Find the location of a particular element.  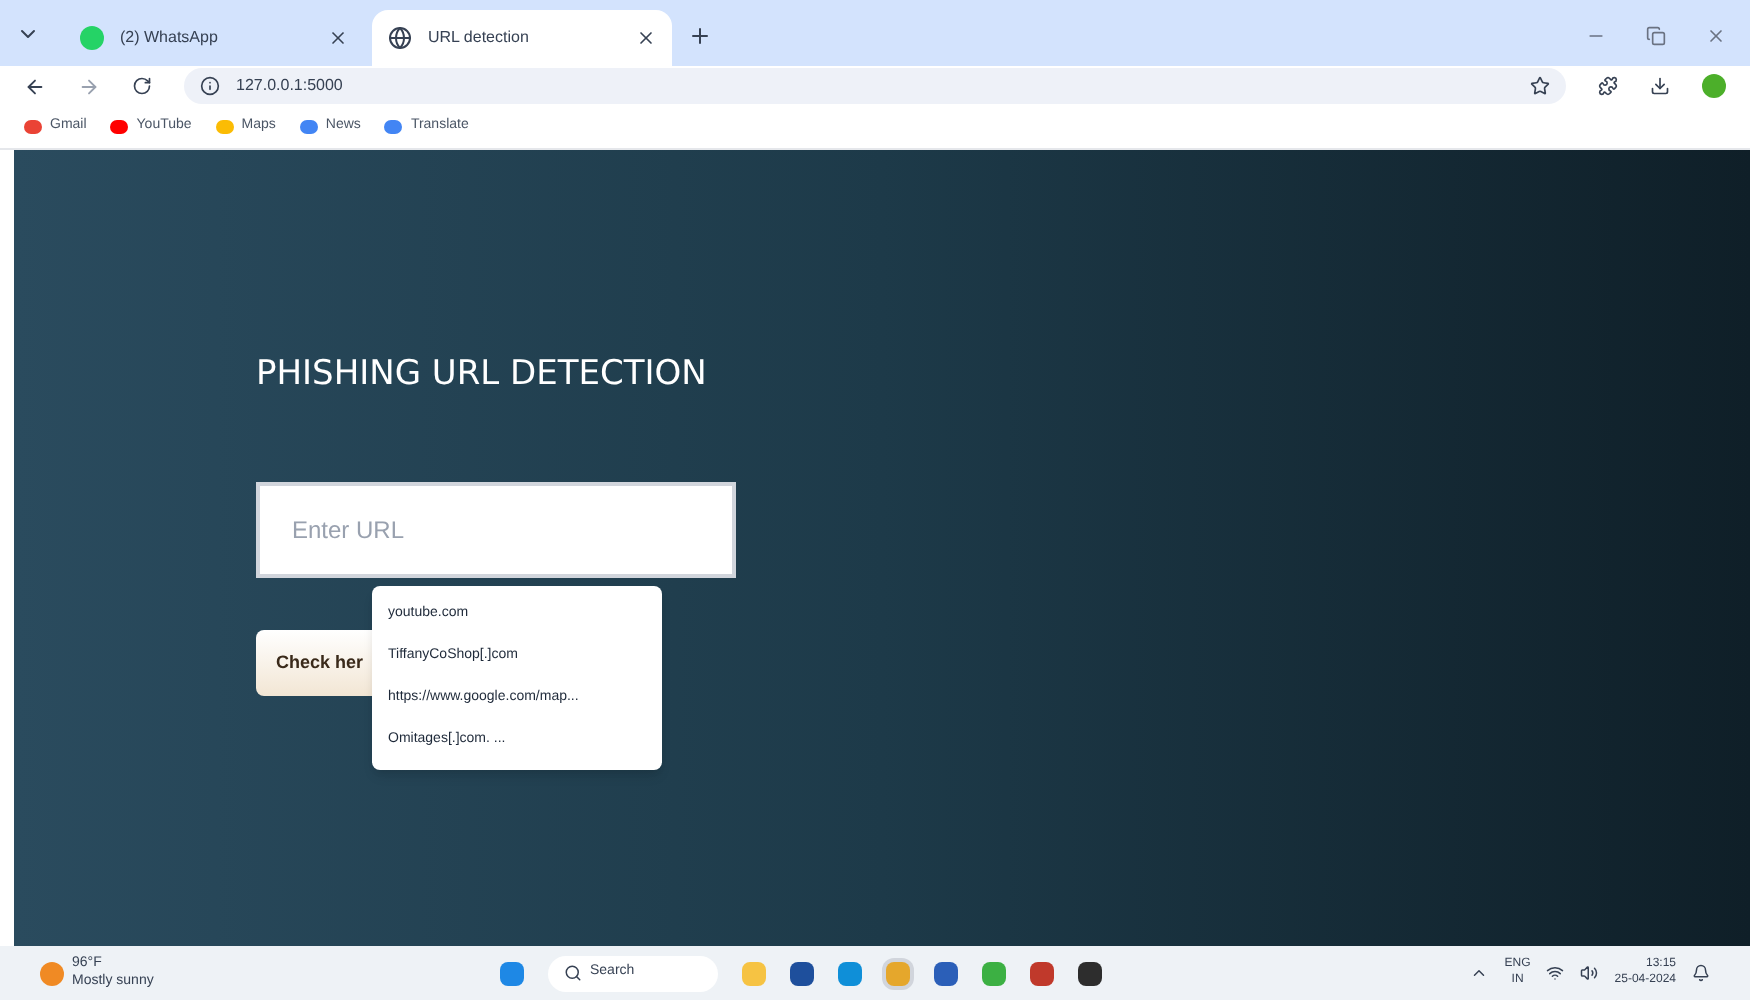

wifi-icon is located at coordinates (1555, 973).